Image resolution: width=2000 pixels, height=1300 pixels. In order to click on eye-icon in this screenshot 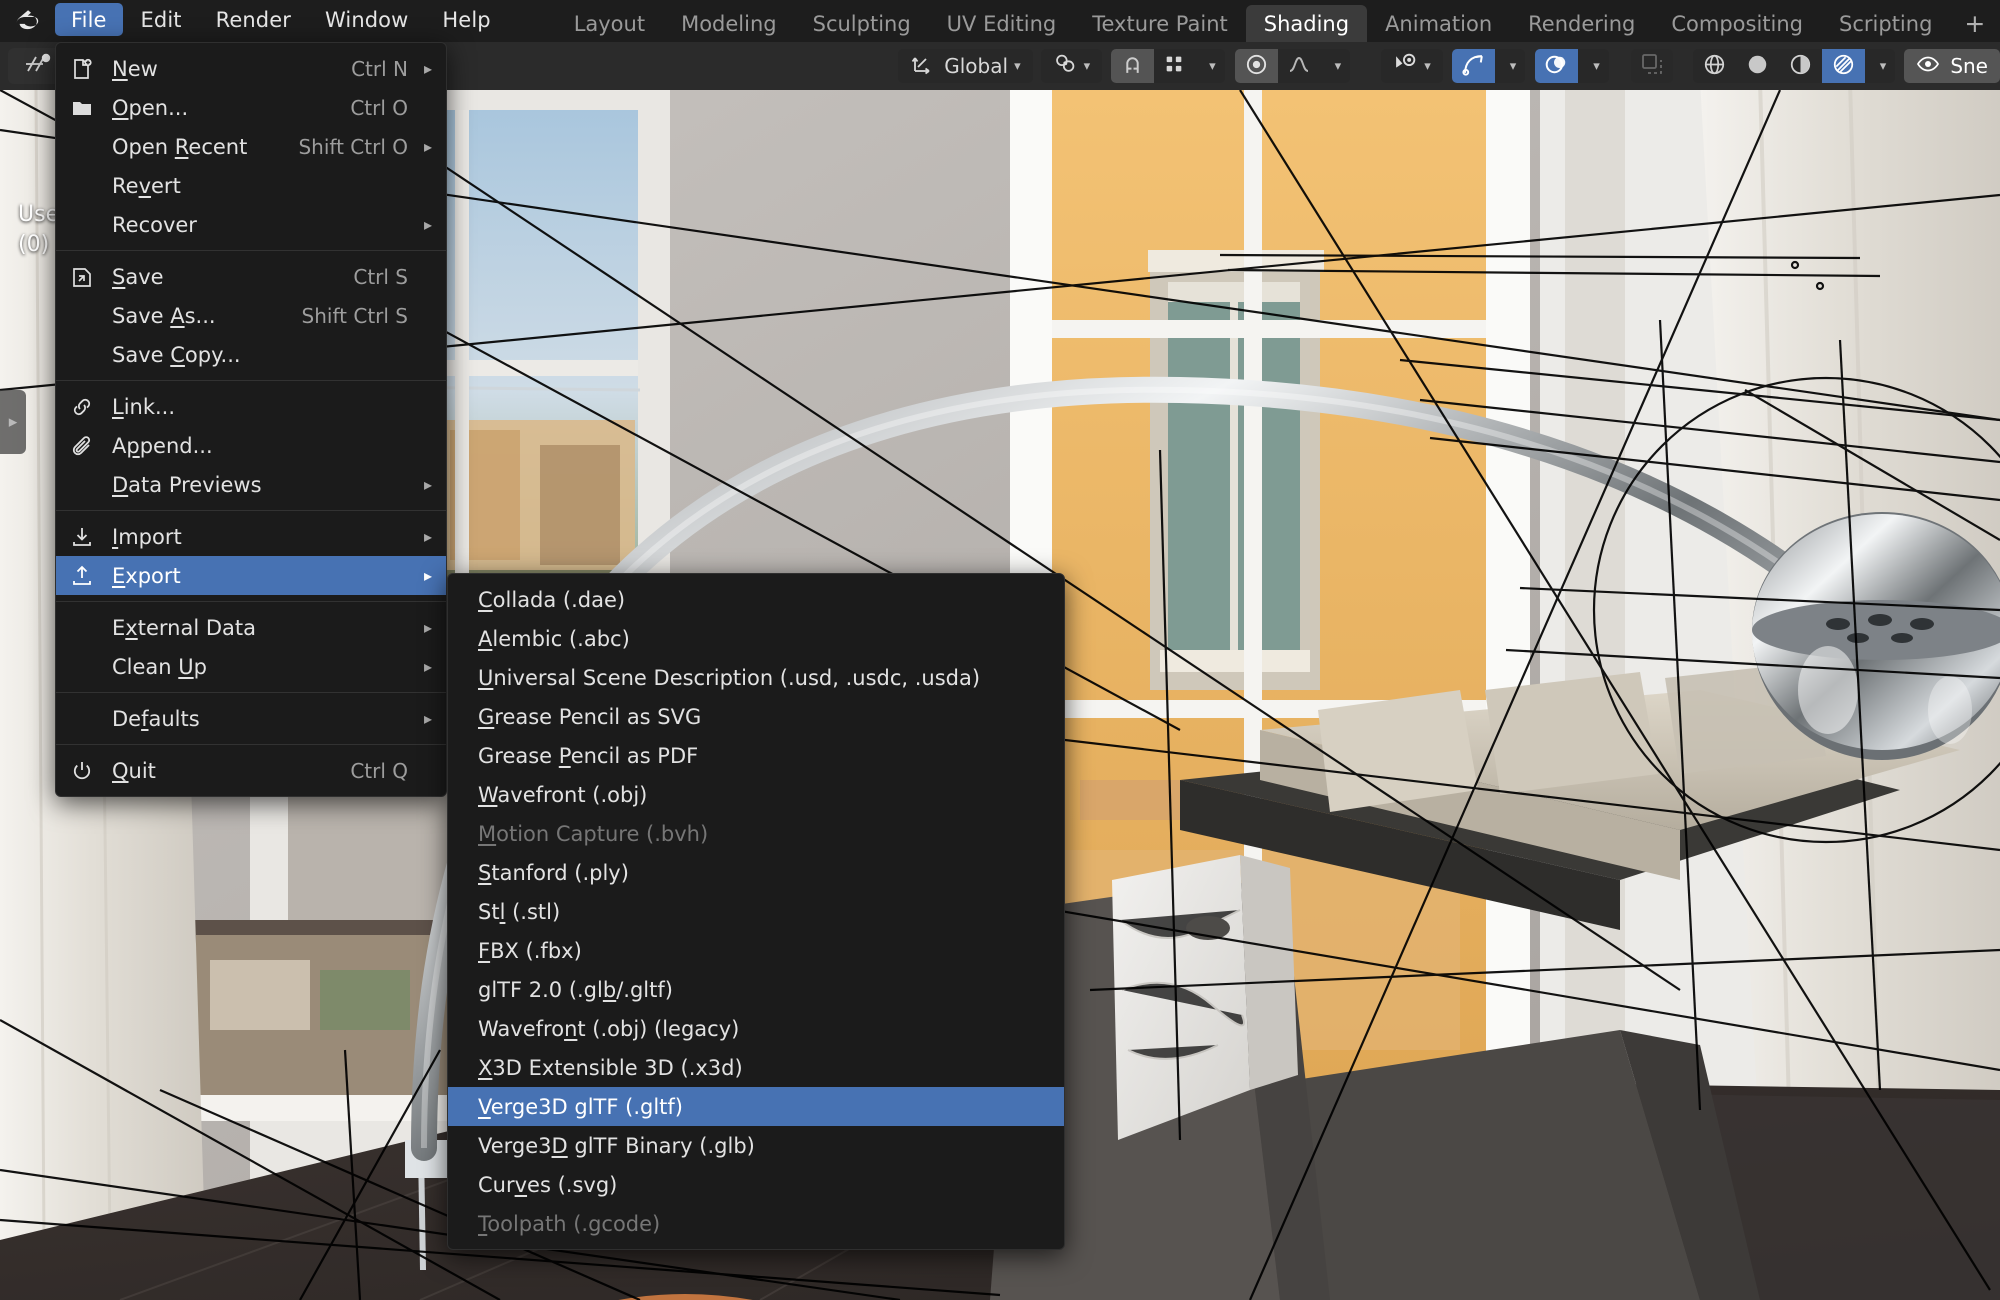, I will do `click(1928, 66)`.